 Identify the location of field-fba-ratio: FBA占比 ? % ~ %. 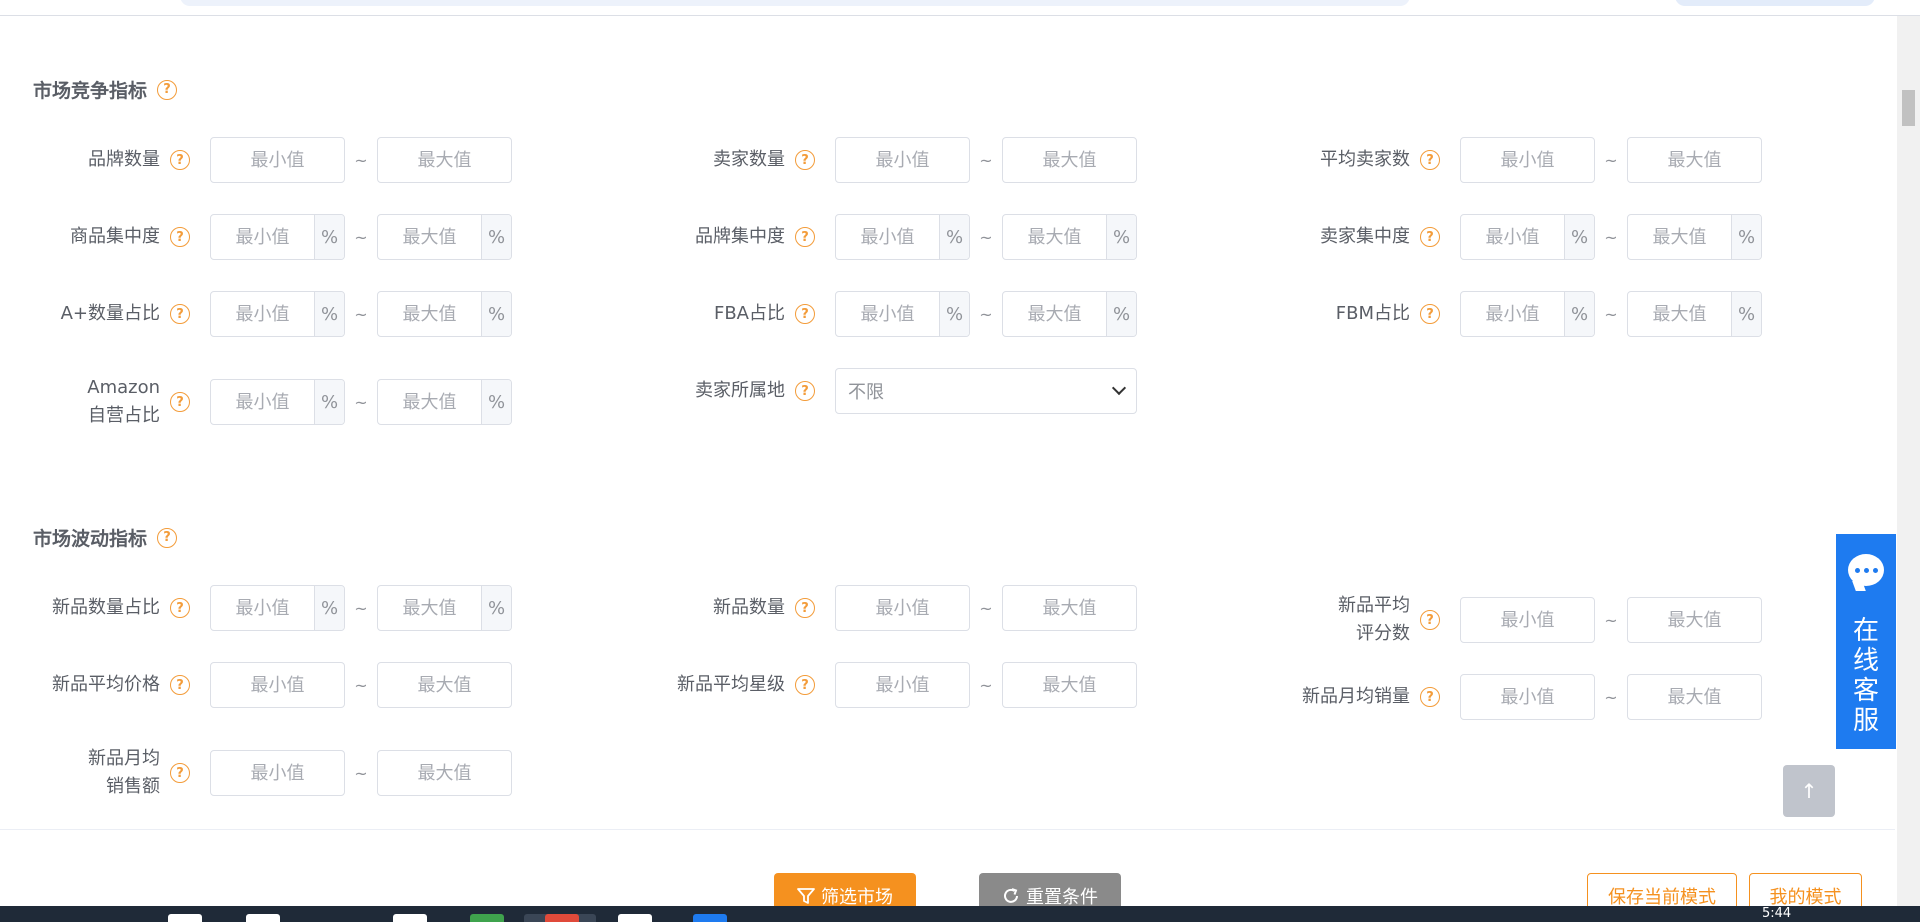
(881, 314).